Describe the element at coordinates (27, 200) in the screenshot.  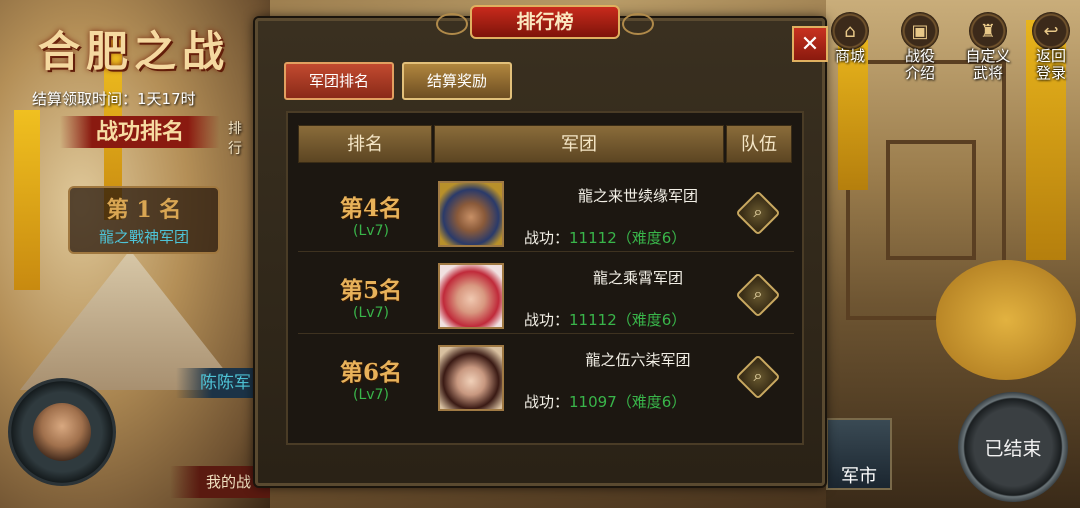
I see `yellow-banner` at that location.